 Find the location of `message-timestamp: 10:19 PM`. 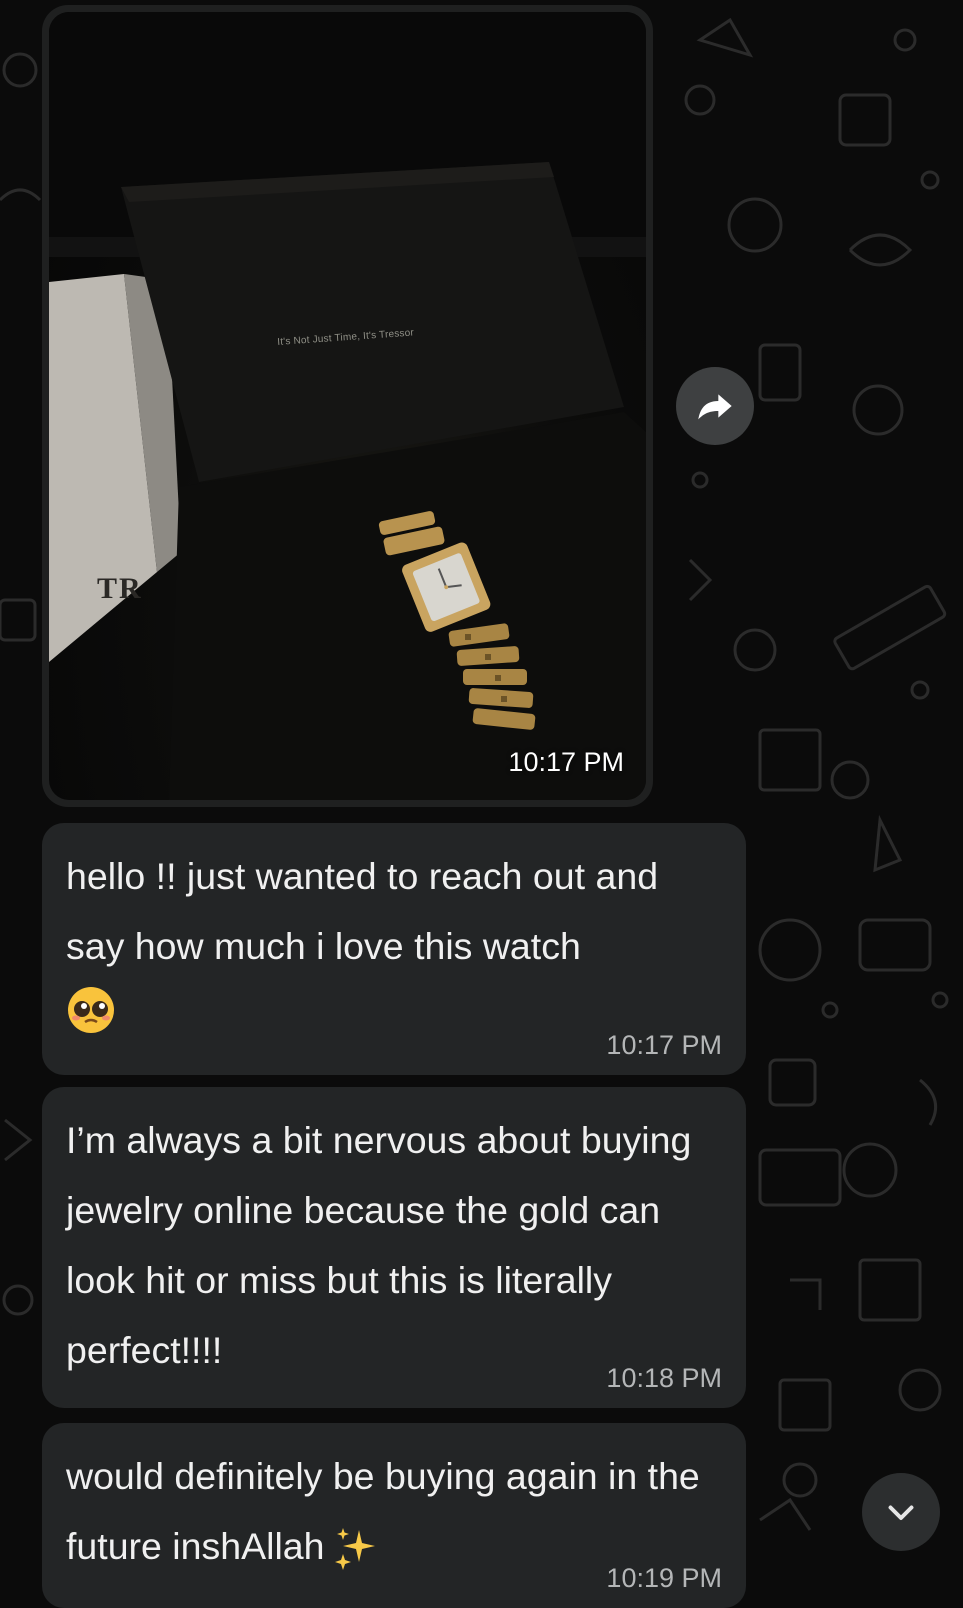

message-timestamp: 10:19 PM is located at coordinates (664, 1578).